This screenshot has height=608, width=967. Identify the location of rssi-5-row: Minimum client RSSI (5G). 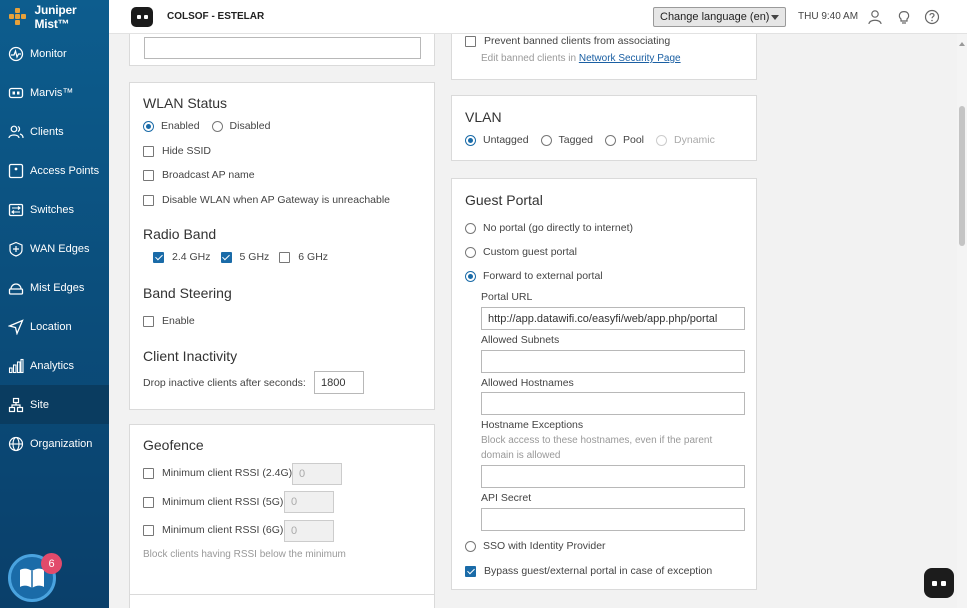
(213, 502).